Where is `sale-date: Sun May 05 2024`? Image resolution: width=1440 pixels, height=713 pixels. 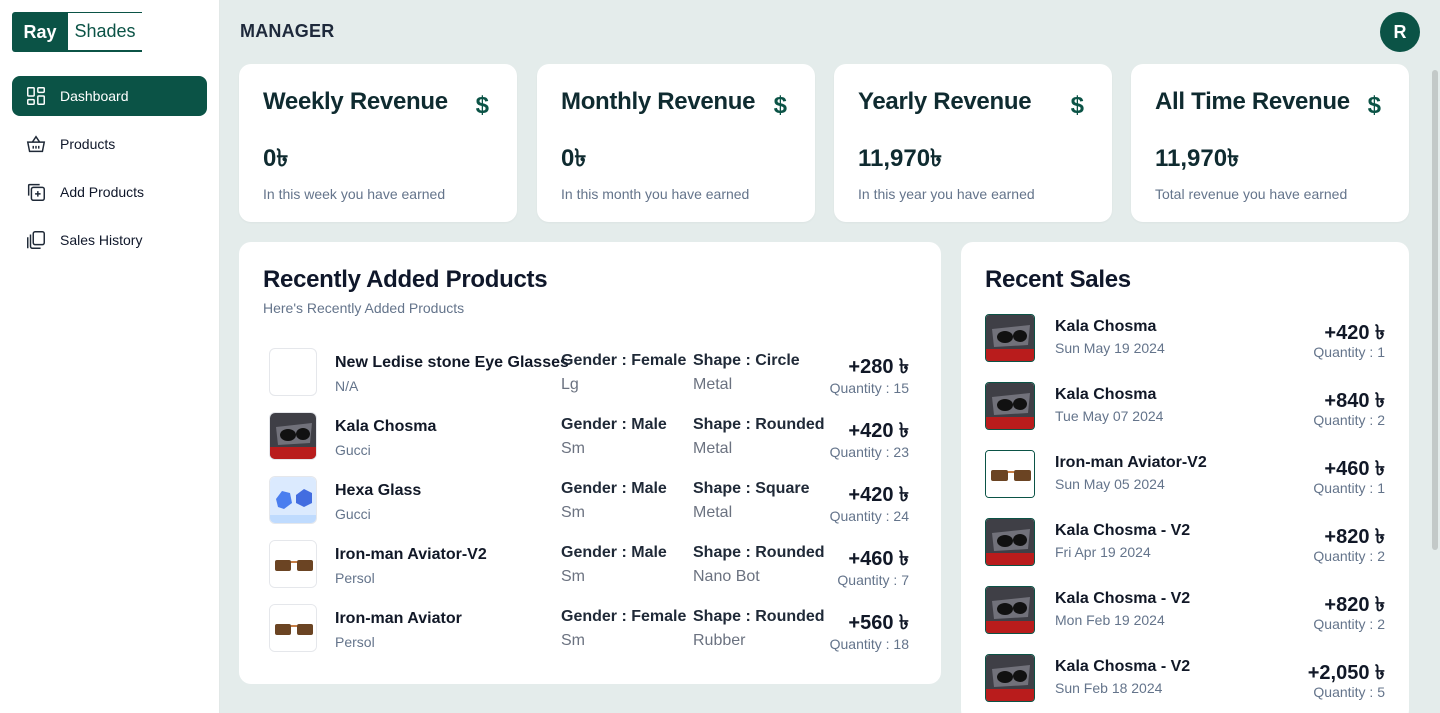
sale-date: Sun May 05 2024 is located at coordinates (1110, 484).